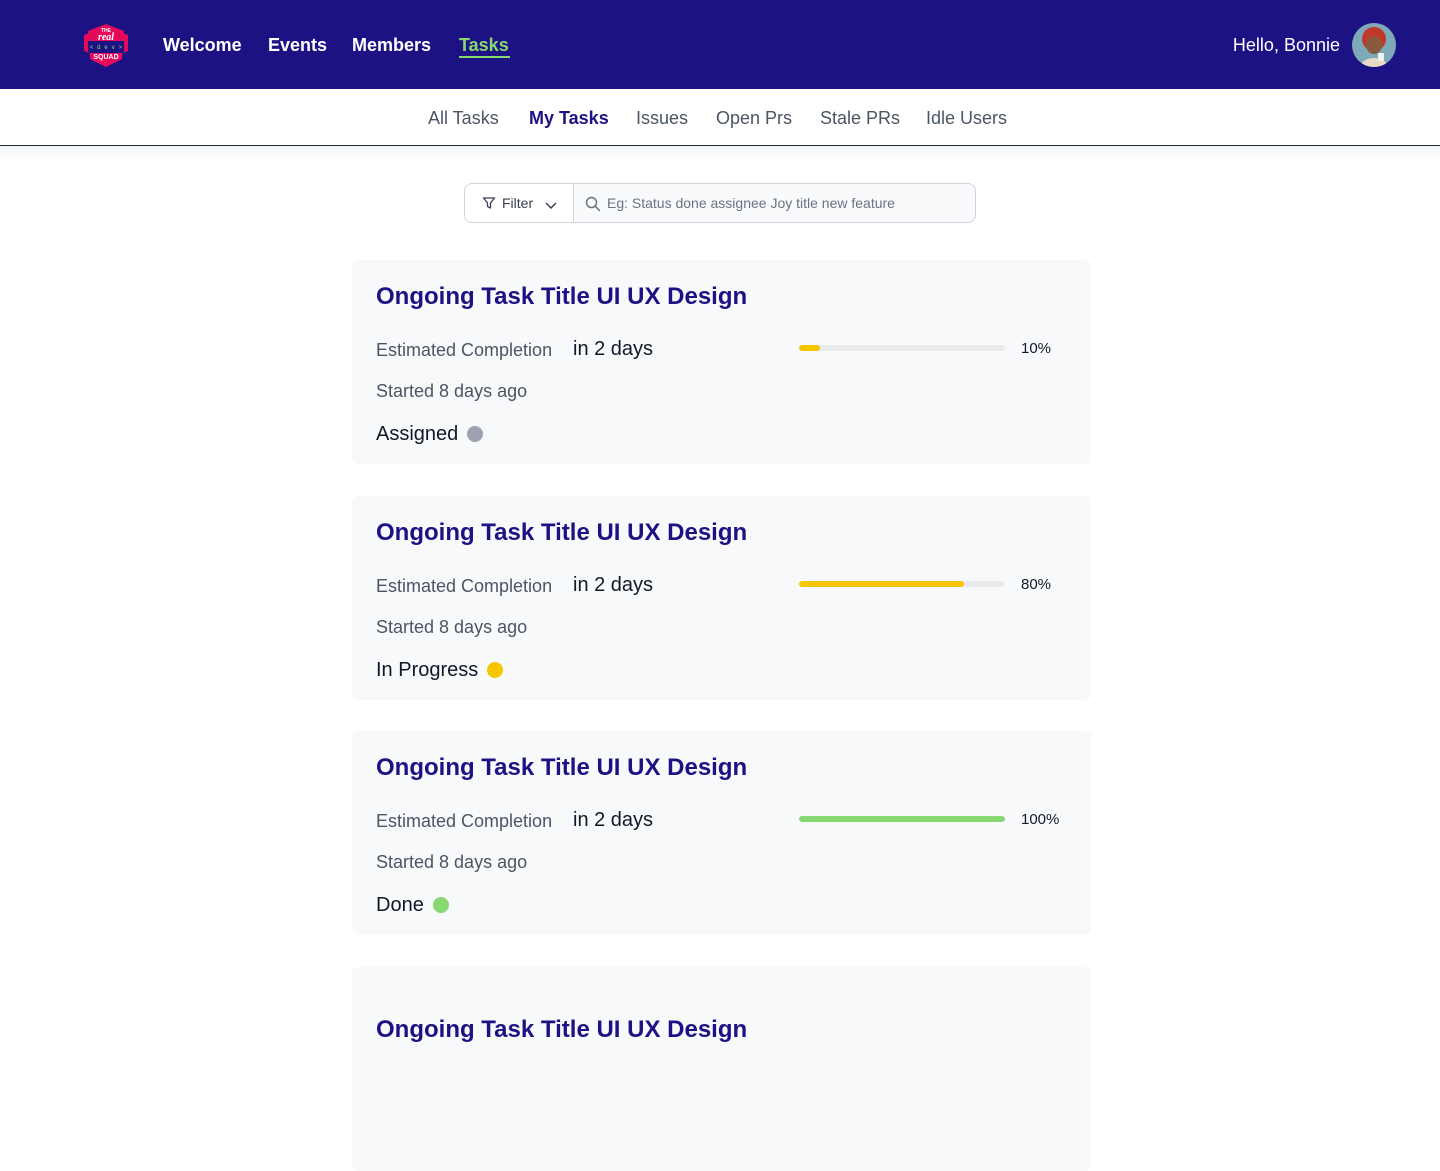  I want to click on logo-text-real: real, so click(106, 37).